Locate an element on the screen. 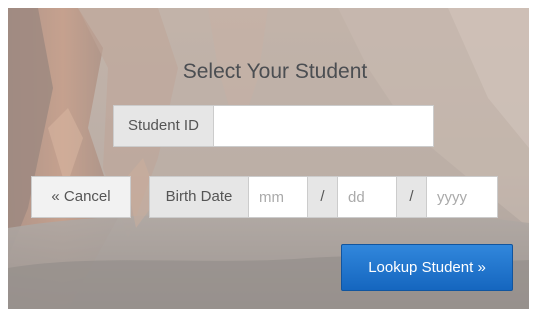 This screenshot has height=313, width=537. page-title: Select Your Student is located at coordinates (275, 71).